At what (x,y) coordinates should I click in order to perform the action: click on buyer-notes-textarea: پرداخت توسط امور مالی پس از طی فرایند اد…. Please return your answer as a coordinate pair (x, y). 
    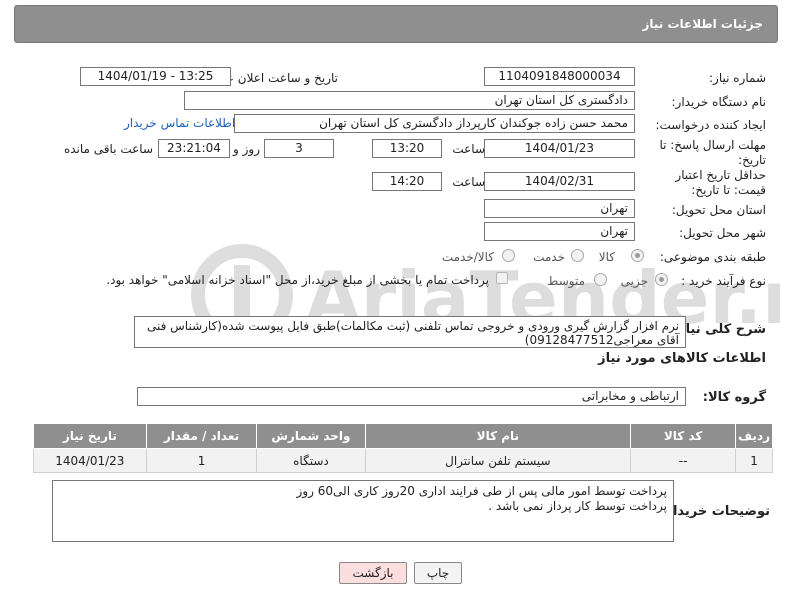
    Looking at the image, I should click on (363, 511).